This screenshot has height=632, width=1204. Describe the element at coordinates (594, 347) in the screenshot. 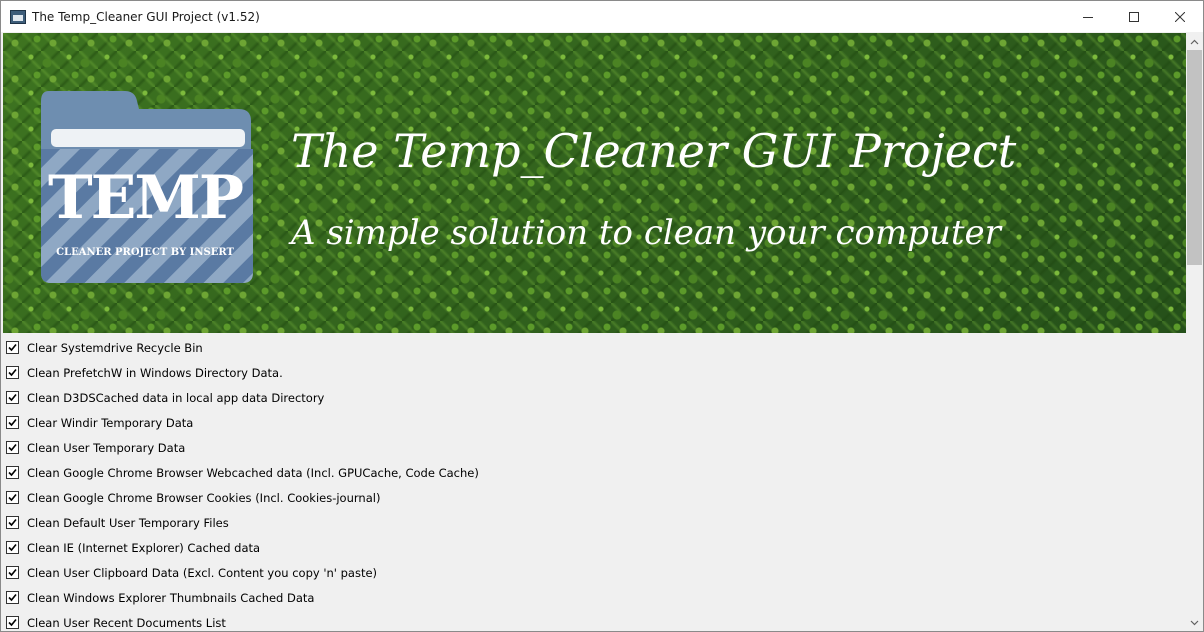

I see `option-recycle-bin: Clear Systemdrive Recycle Bin` at that location.